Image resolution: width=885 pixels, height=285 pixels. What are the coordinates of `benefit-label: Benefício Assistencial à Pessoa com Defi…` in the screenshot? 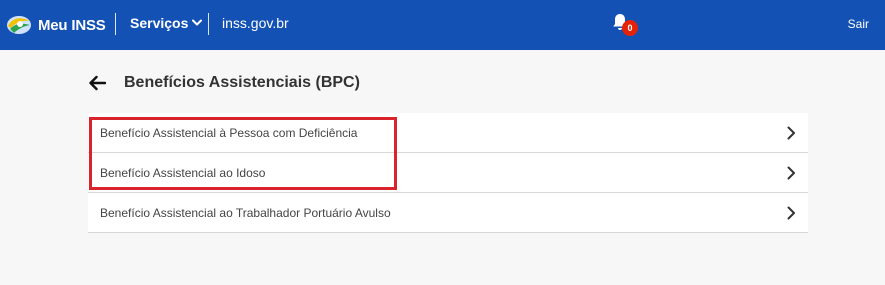 It's located at (229, 132).